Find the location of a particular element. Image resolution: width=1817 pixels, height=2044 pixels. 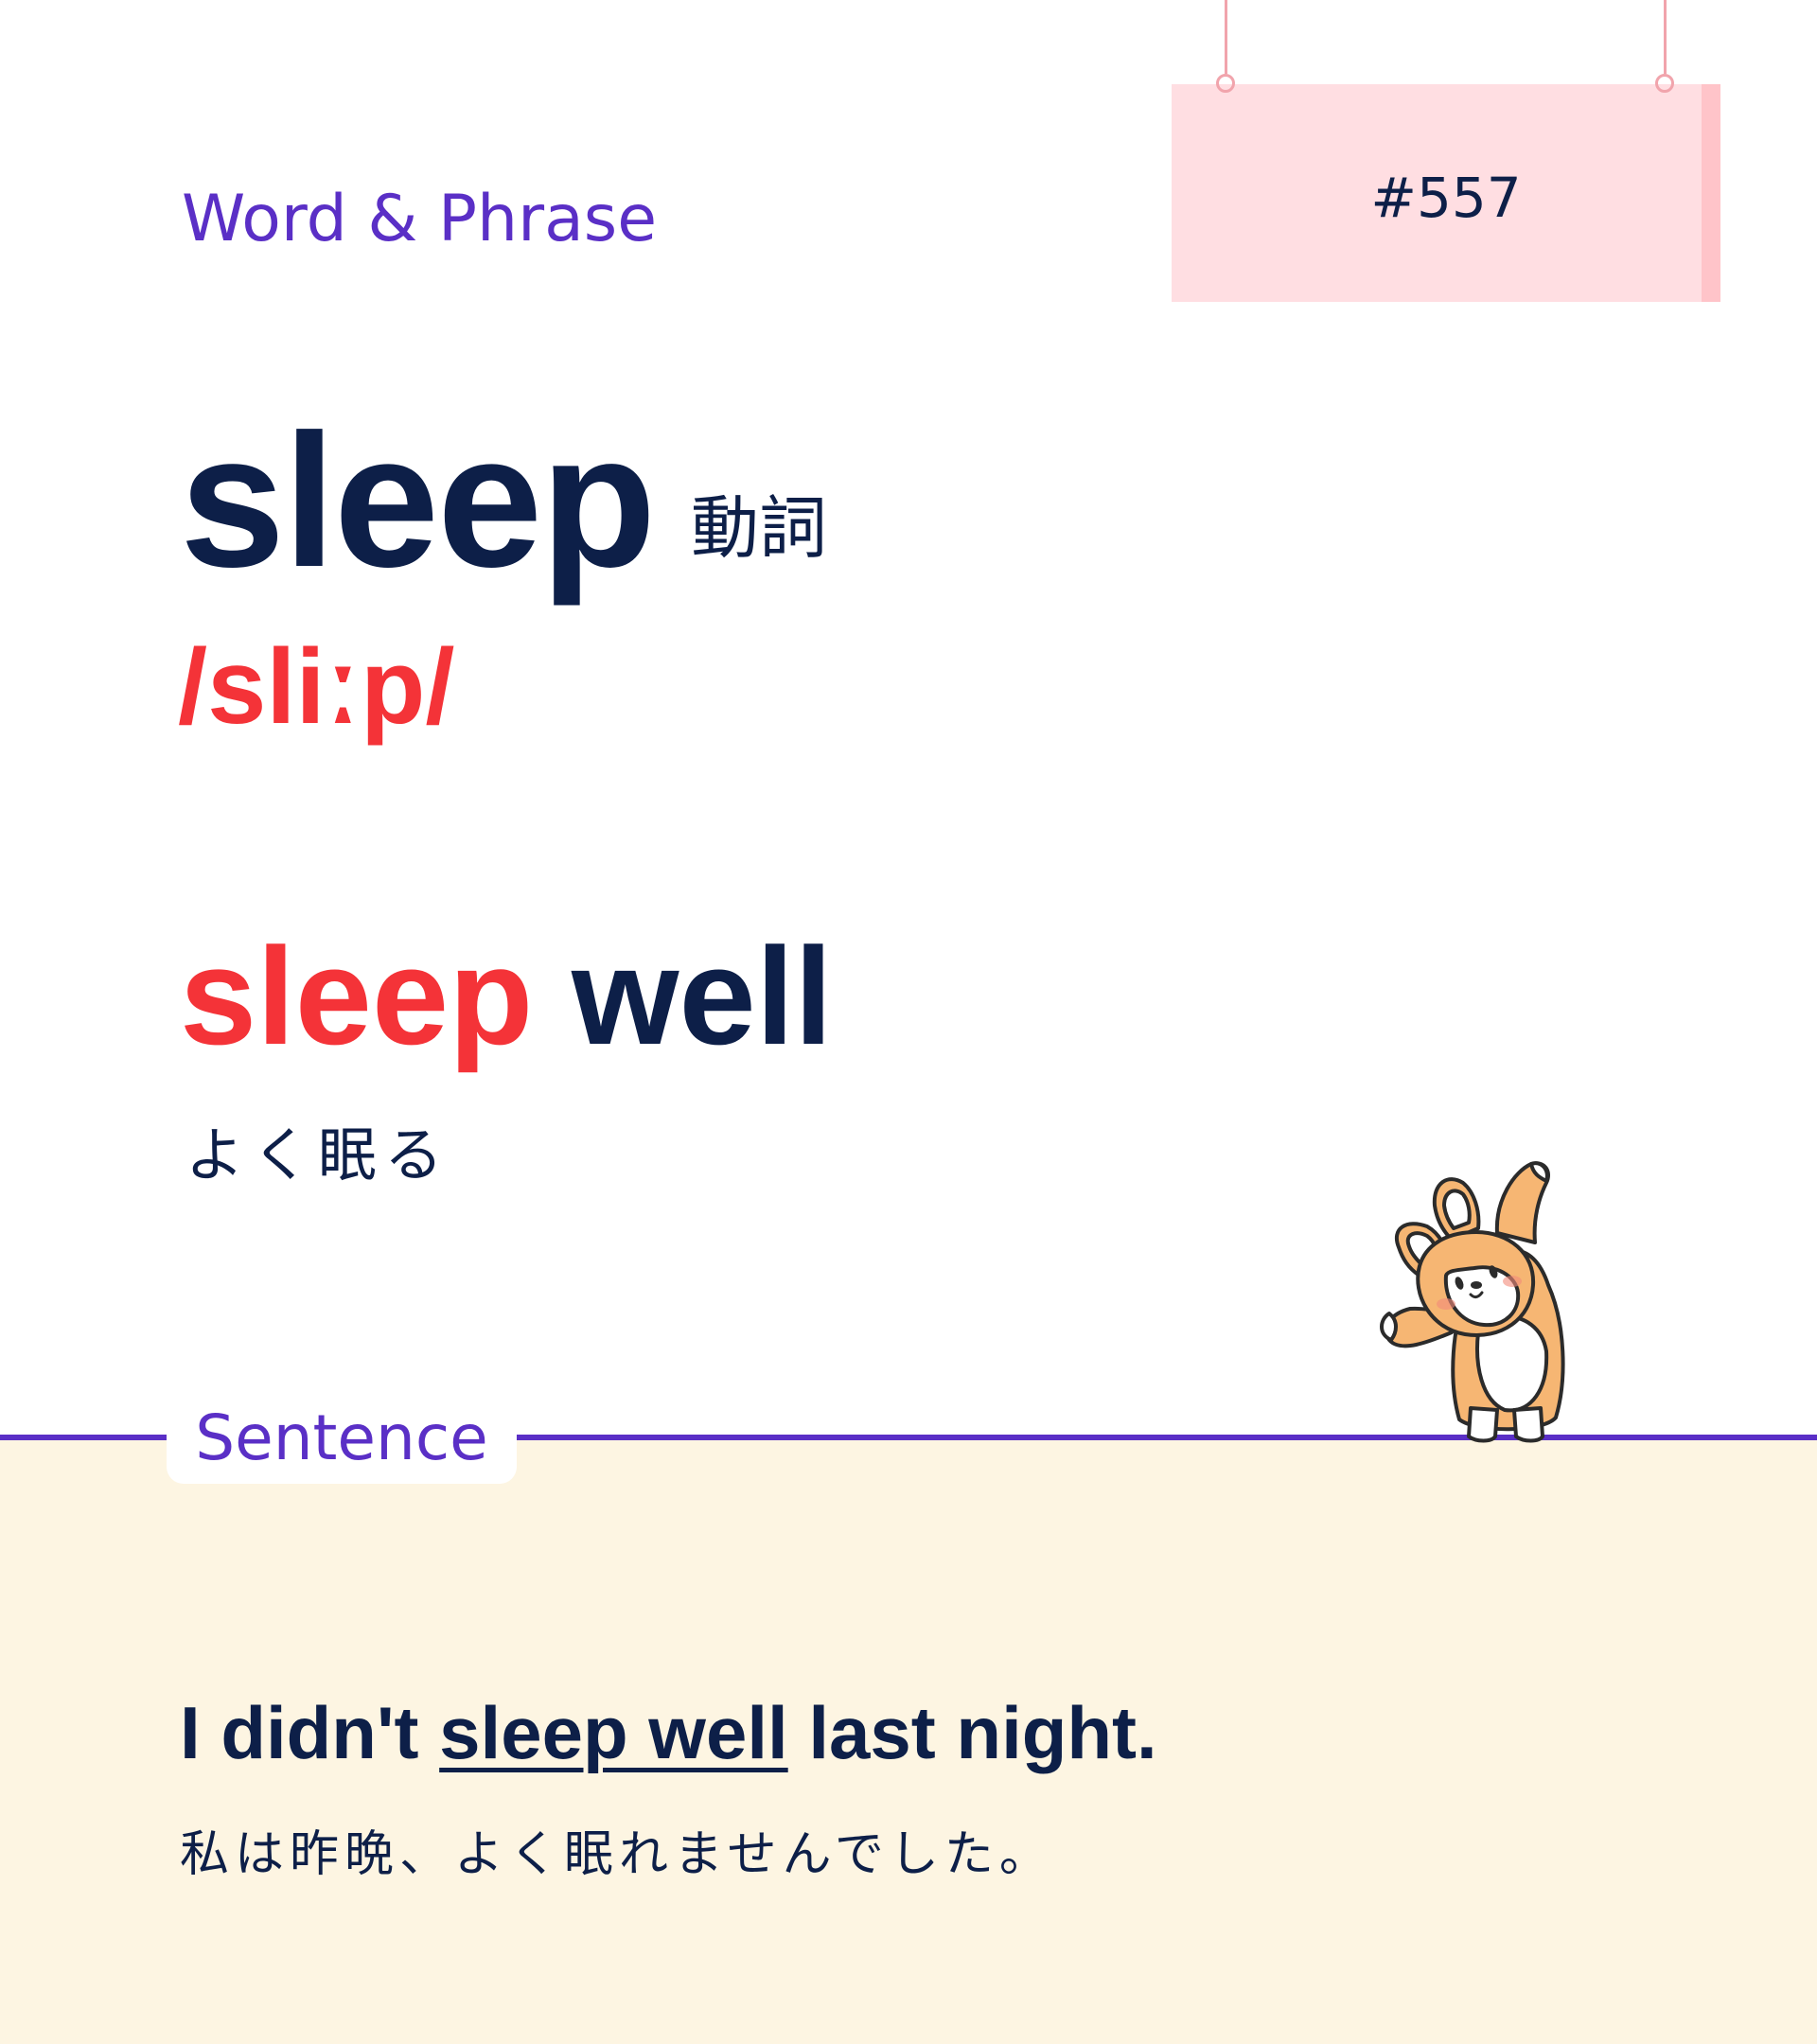

section-label-word-phrase: Word & Phrase is located at coordinates (420, 219).